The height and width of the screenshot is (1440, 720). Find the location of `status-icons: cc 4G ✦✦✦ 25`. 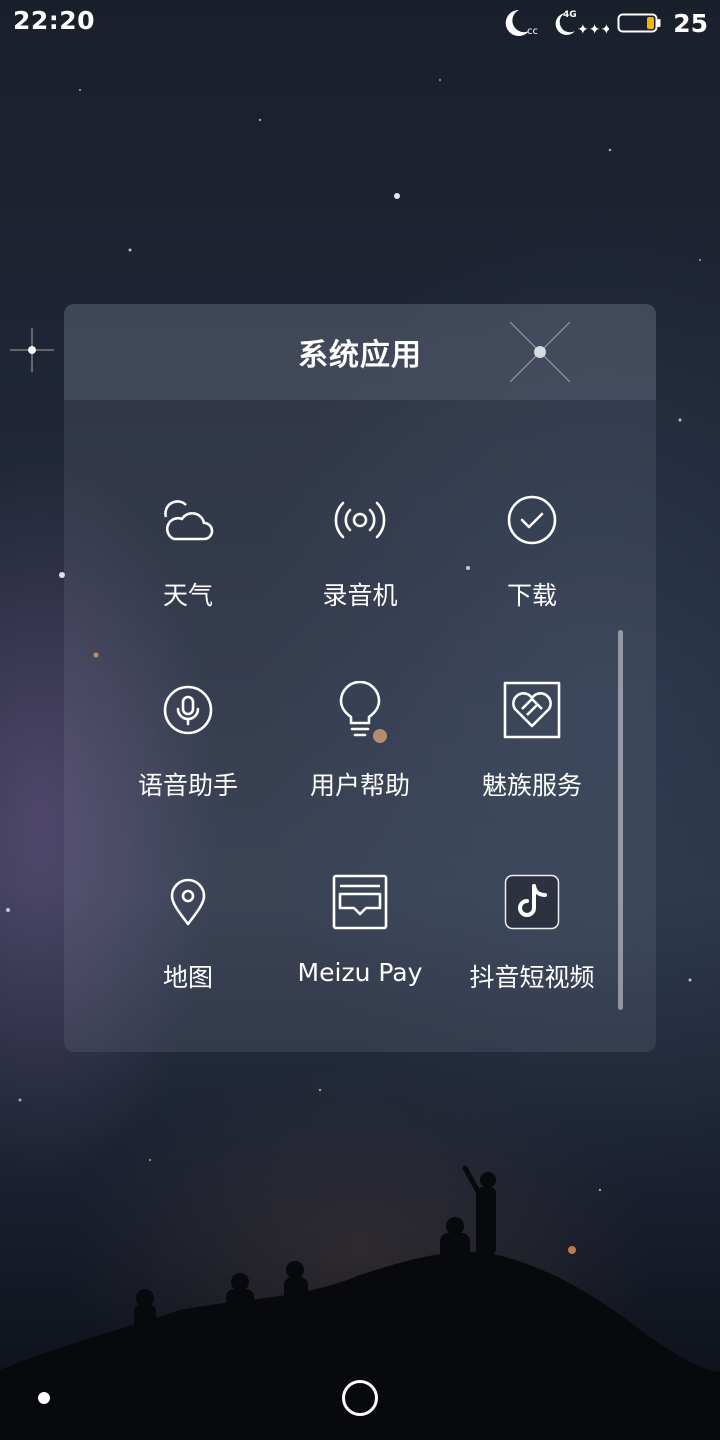

status-icons: cc 4G ✦✦✦ 25 is located at coordinates (604, 23).